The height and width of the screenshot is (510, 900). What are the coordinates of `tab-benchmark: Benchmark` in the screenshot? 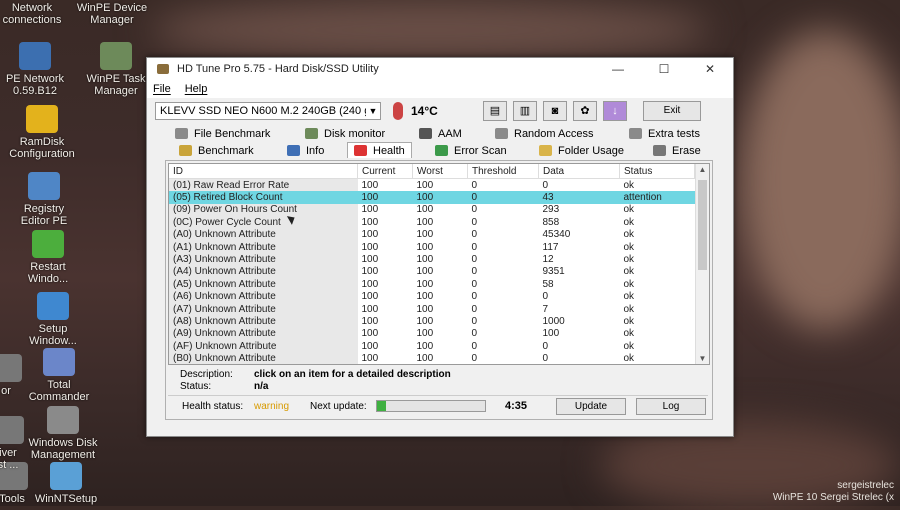 It's located at (216, 150).